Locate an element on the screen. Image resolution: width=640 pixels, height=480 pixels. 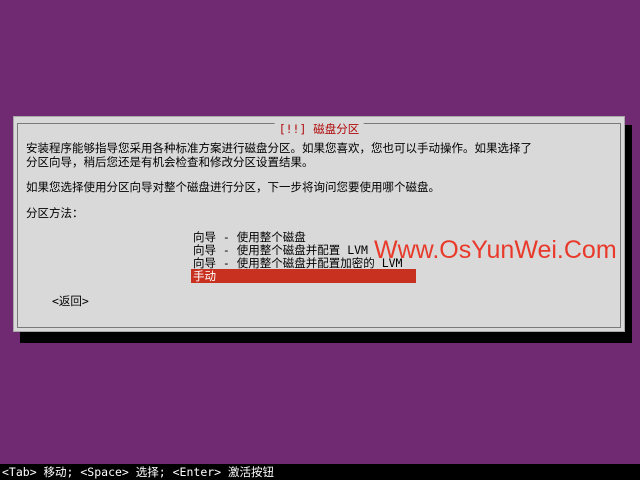
description-line-2: 分区向导，稍后您还是有机会检查和修改分区设置结果。 is located at coordinates (170, 162).